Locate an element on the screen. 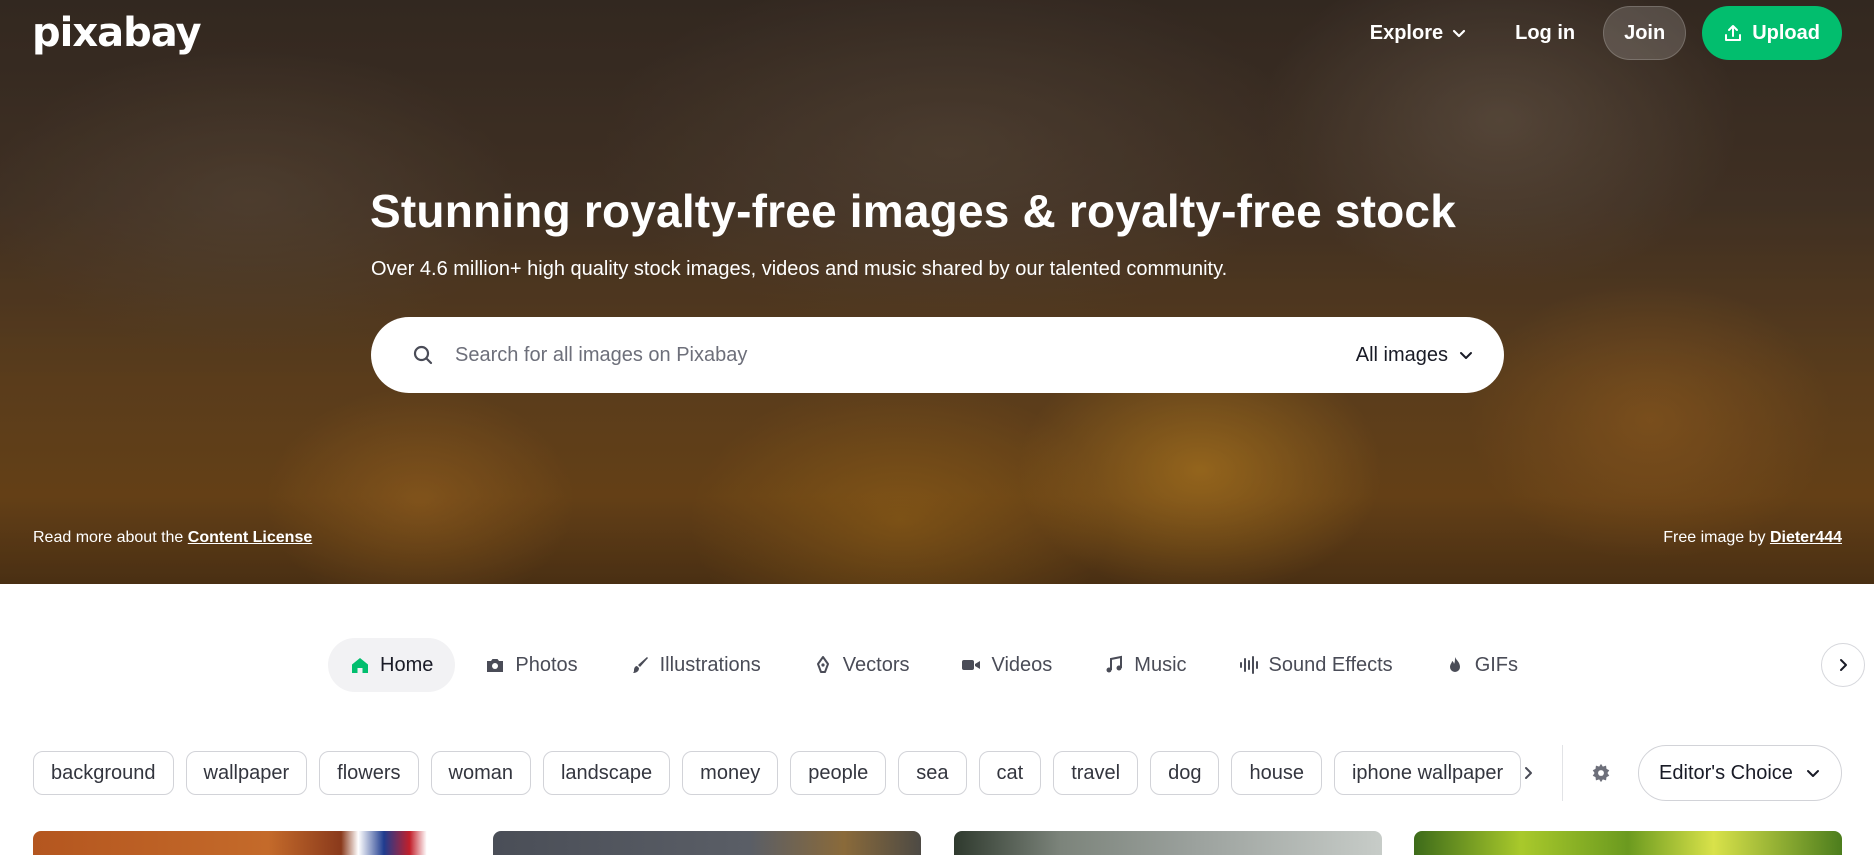 The height and width of the screenshot is (855, 1874). tag-chip: cat is located at coordinates (1010, 773).